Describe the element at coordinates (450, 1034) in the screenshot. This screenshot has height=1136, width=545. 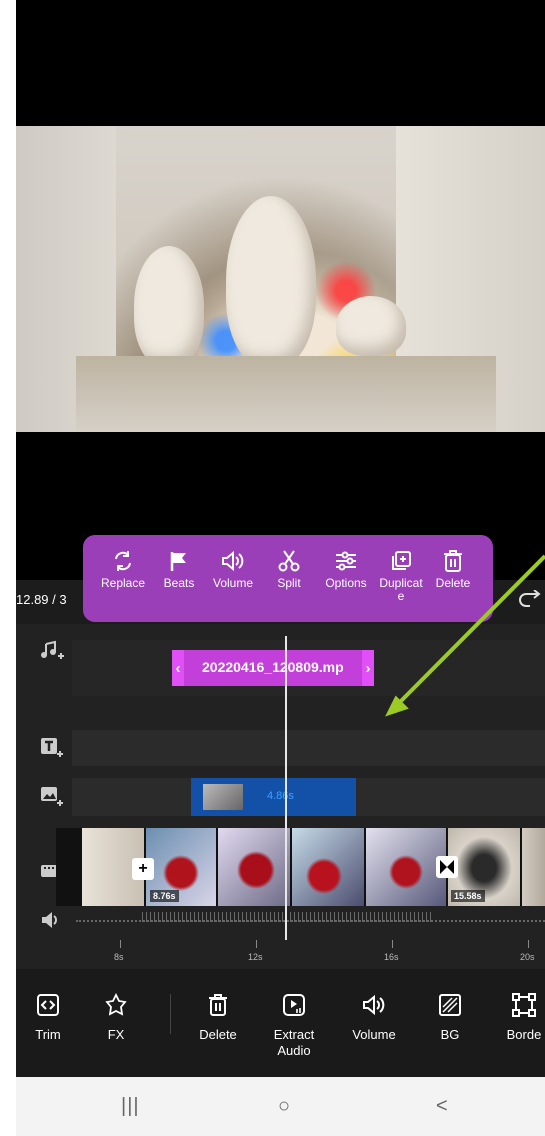
I see `bg-label: BG` at that location.